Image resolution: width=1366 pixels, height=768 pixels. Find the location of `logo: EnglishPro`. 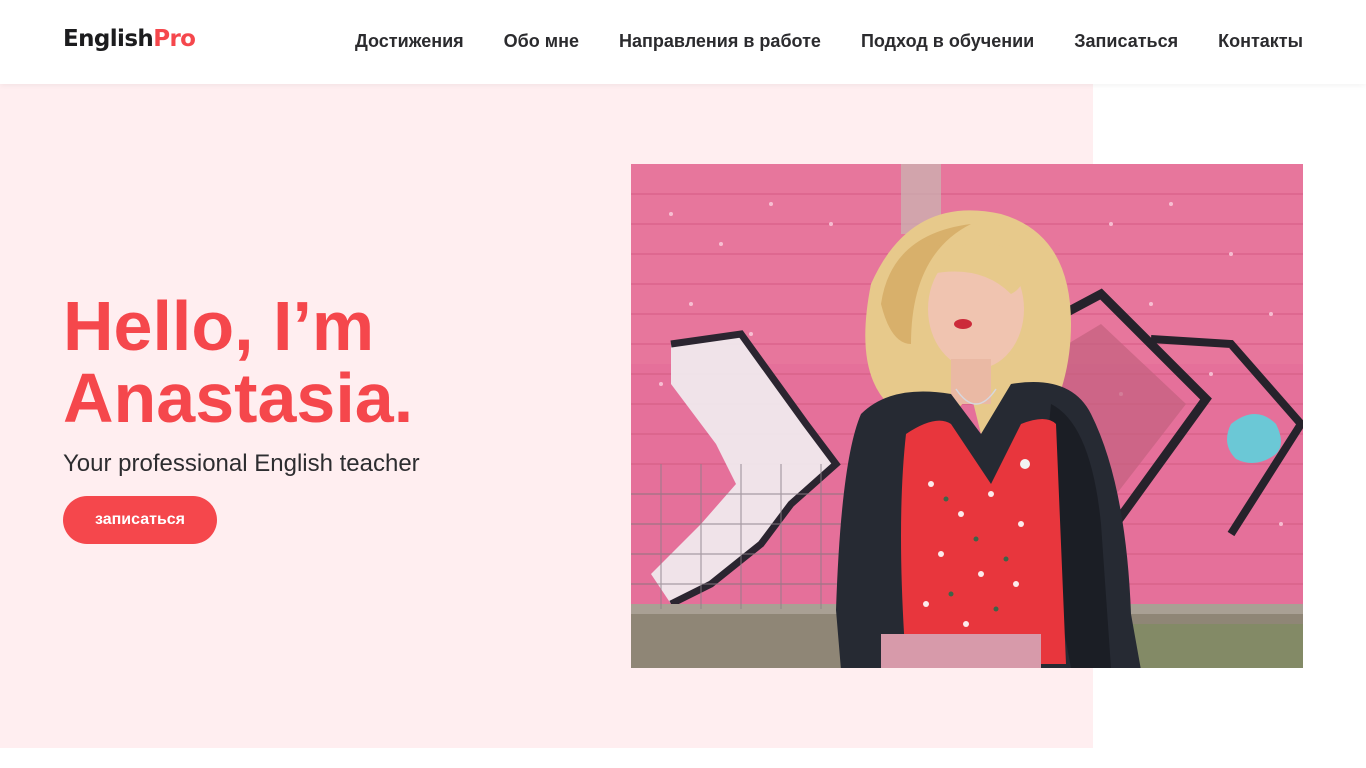

logo: EnglishPro is located at coordinates (129, 39).